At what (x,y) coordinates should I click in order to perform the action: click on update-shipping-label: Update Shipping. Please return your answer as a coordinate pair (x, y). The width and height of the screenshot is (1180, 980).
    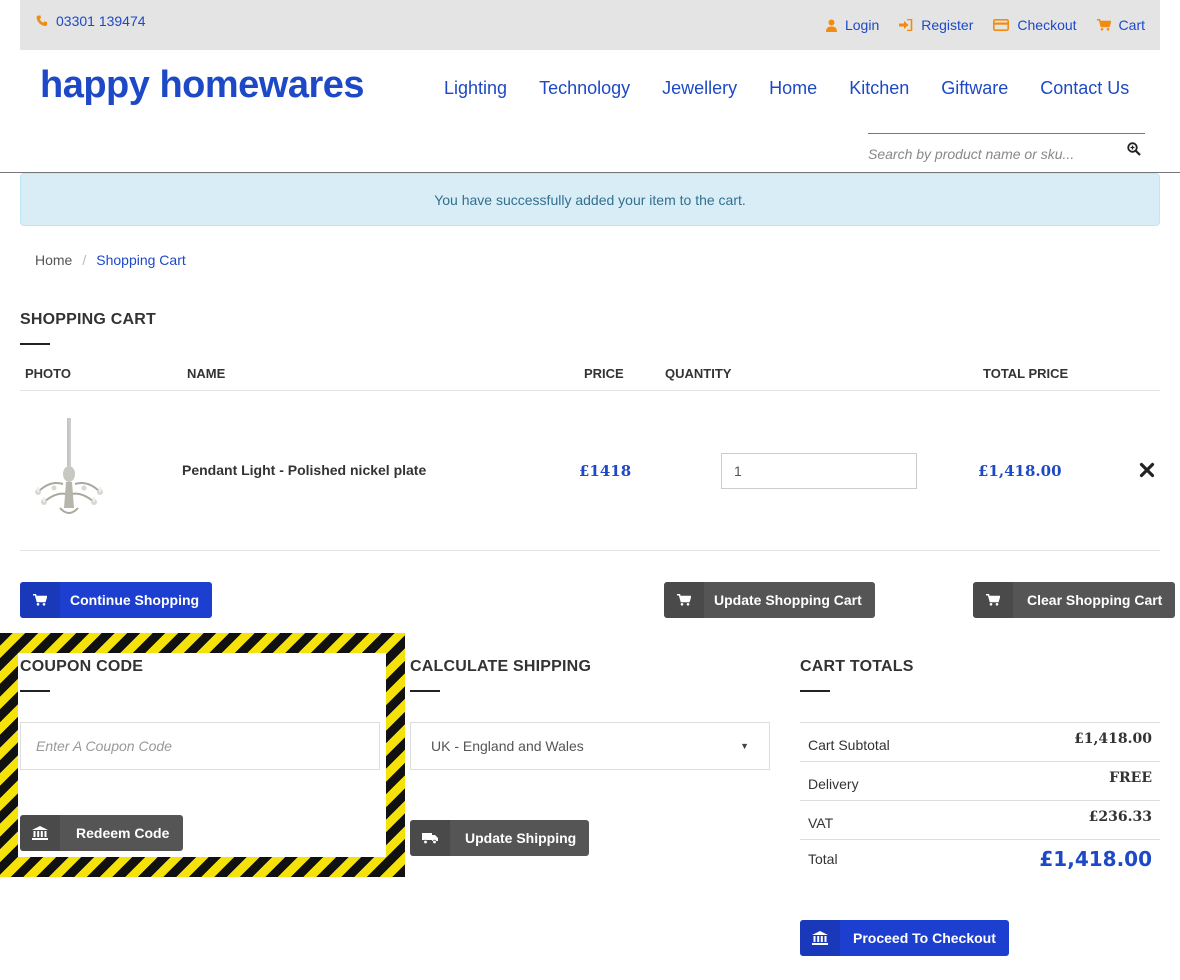
    Looking at the image, I should click on (521, 838).